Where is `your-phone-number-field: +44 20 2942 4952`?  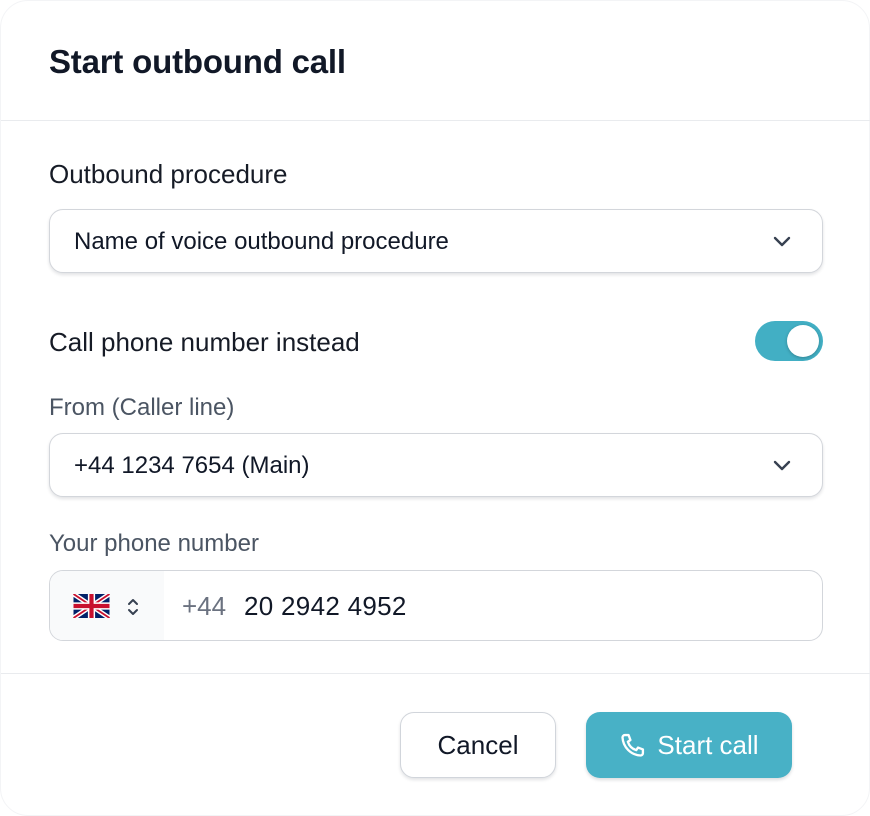
your-phone-number-field: +44 20 2942 4952 is located at coordinates (436, 605).